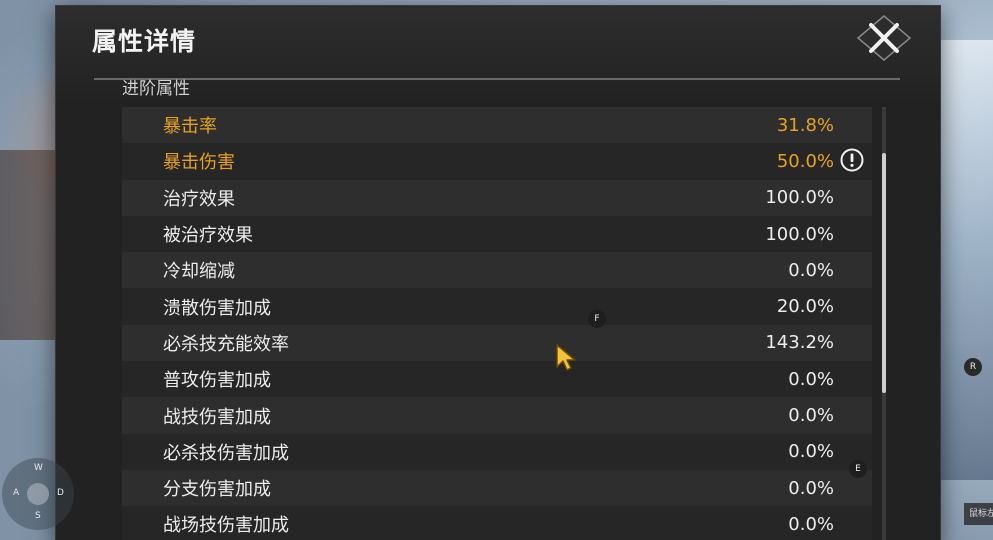 The image size is (993, 540). What do you see at coordinates (852, 160) in the screenshot?
I see `exclamation-circle-icon` at bounding box center [852, 160].